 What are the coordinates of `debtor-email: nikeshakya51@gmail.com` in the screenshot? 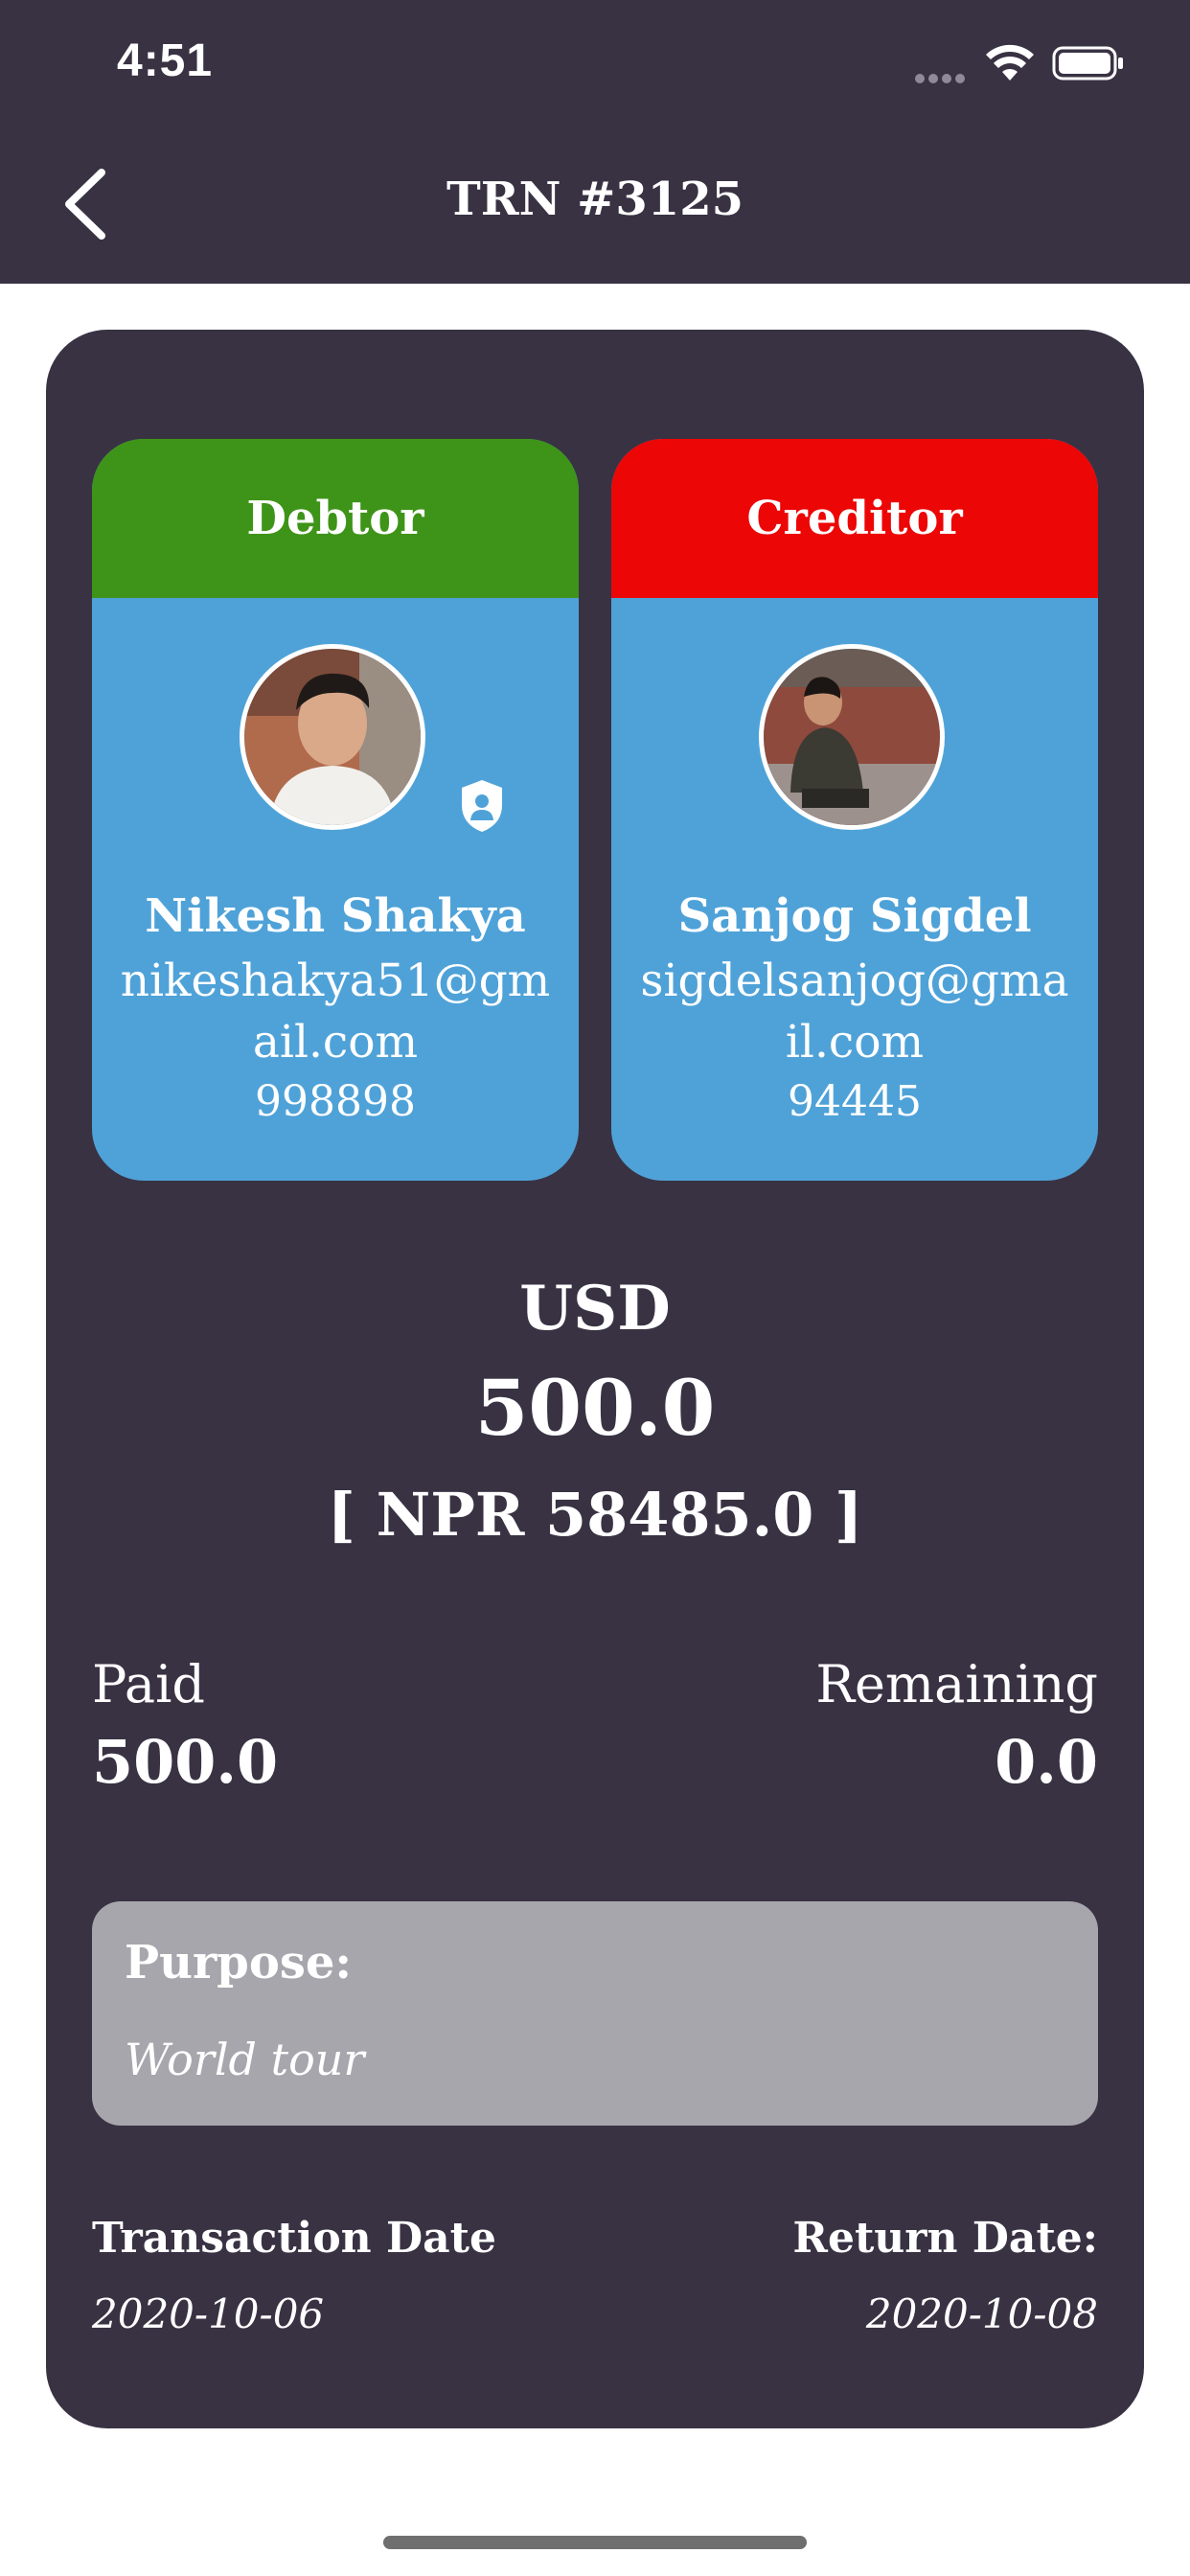 It's located at (335, 1012).